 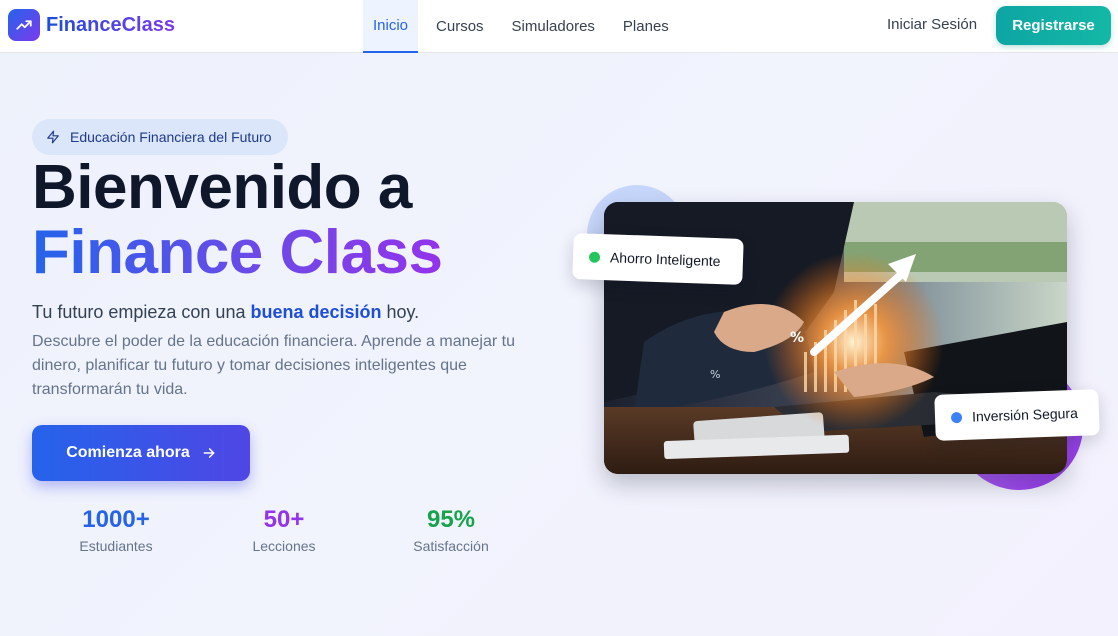 I want to click on stat-lessons: 50+ Lecciones, so click(x=284, y=530).